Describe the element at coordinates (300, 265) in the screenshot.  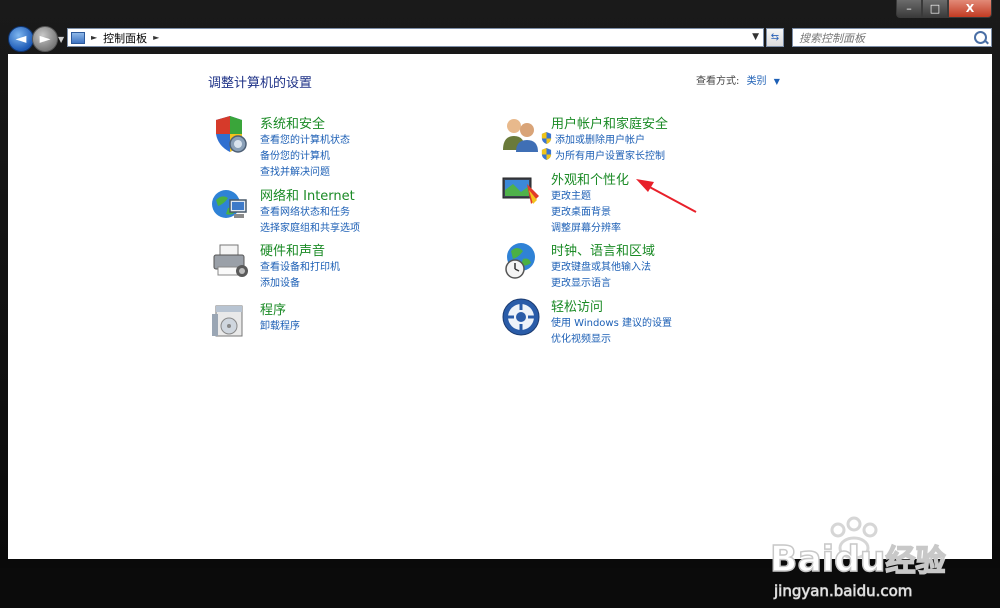
I see `link-devices-printers: 查看设备和打印机` at that location.